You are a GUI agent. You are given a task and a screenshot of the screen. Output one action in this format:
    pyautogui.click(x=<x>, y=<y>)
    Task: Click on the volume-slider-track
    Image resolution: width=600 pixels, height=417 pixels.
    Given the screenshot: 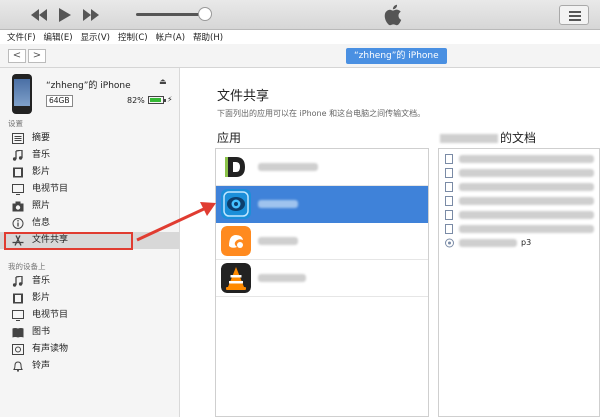 What is the action you would take?
    pyautogui.click(x=171, y=14)
    